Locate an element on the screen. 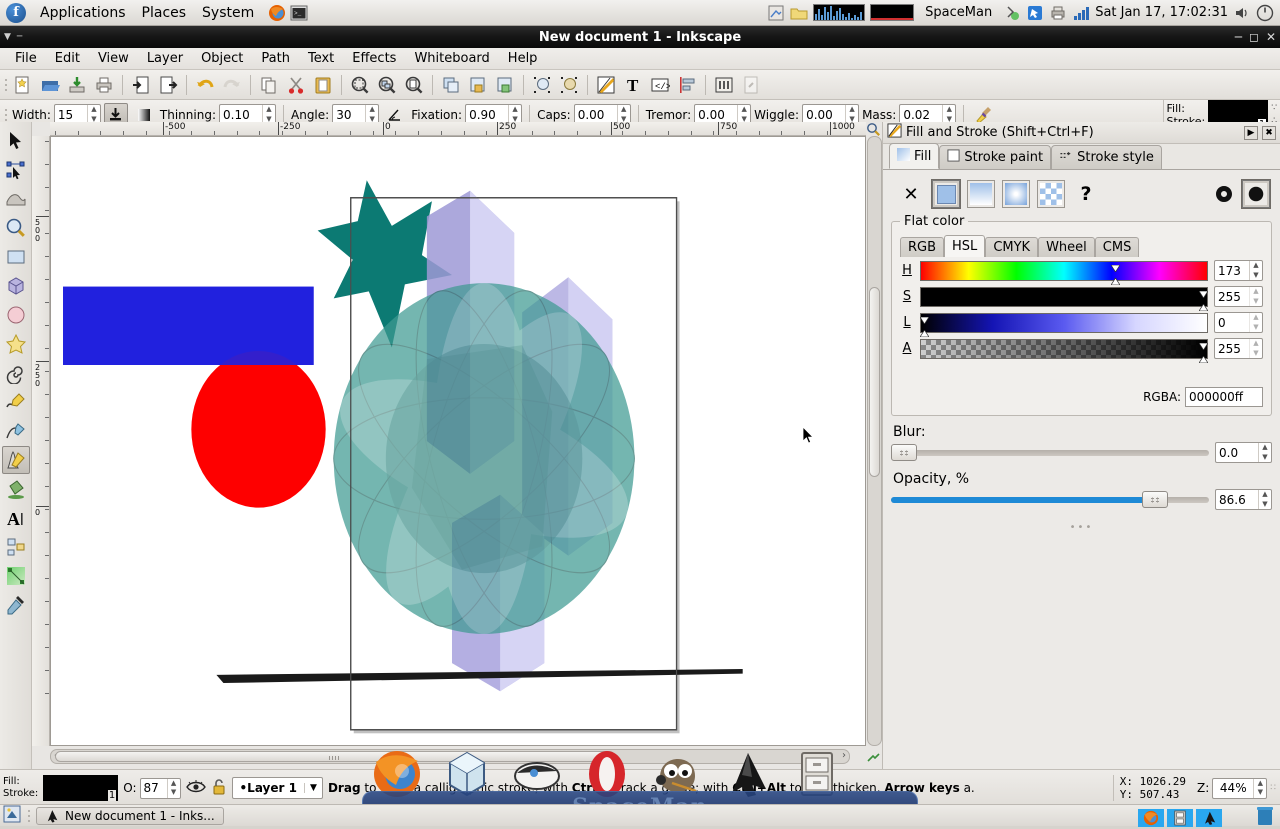  clock: Sat Jan 17, 17:02:31 is located at coordinates (1161, 12).